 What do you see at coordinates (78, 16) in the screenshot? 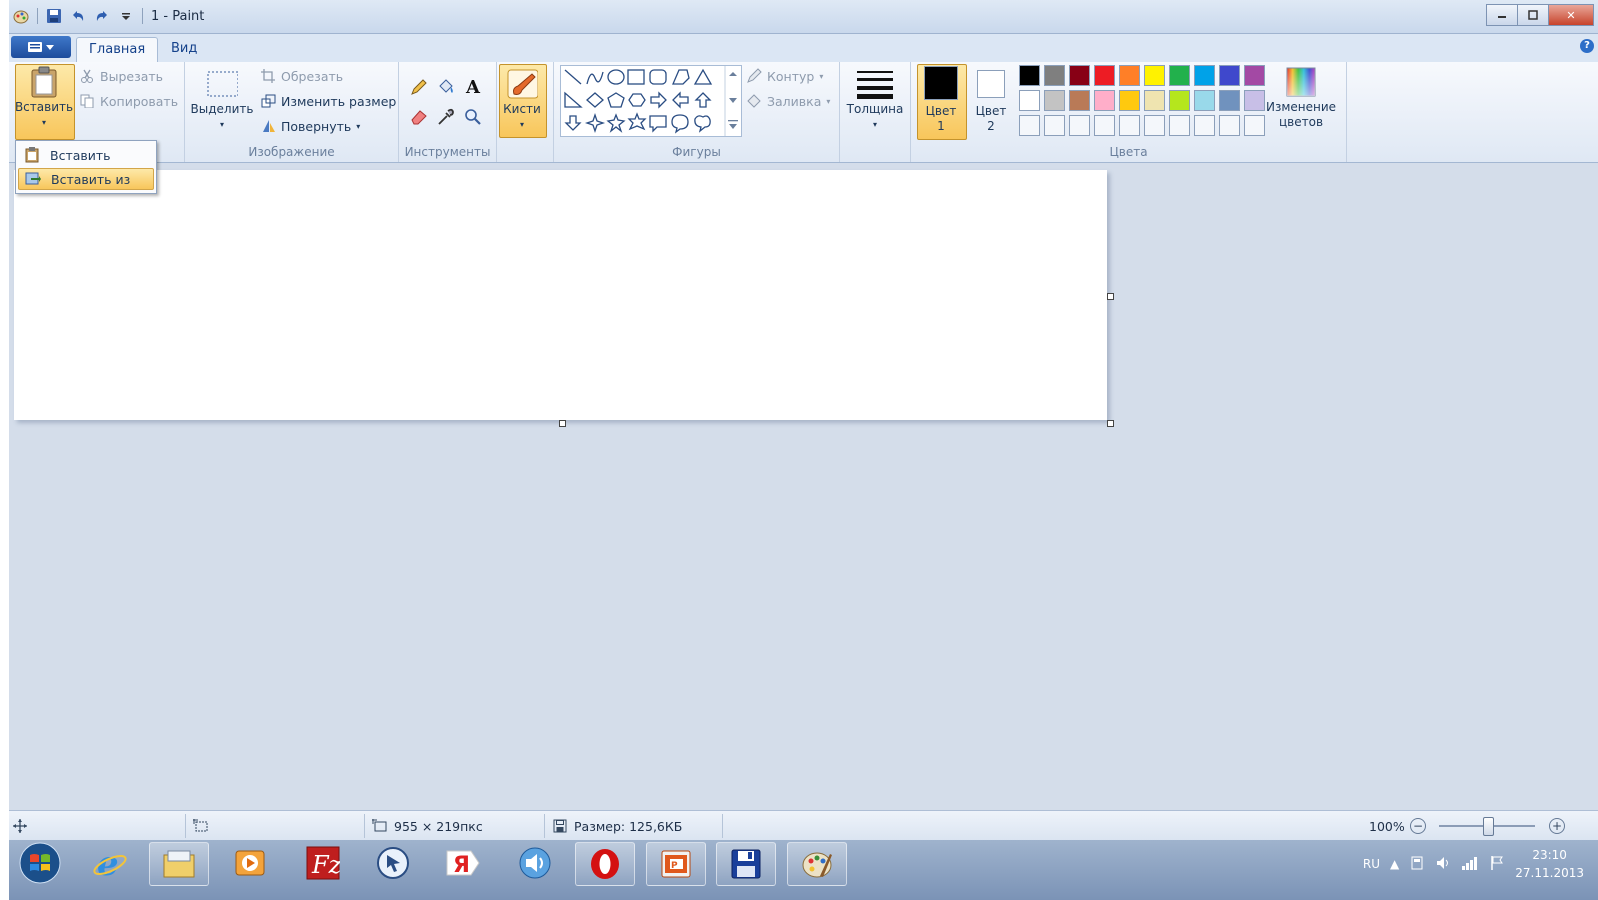
I see `undo-icon` at bounding box center [78, 16].